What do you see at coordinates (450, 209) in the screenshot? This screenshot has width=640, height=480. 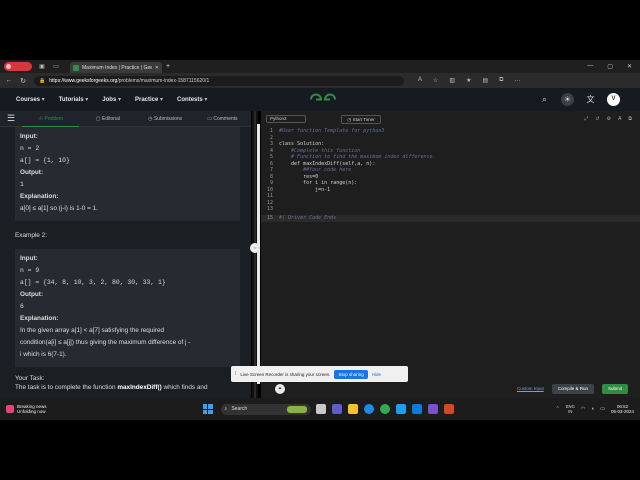 I see `code-line: 13` at bounding box center [450, 209].